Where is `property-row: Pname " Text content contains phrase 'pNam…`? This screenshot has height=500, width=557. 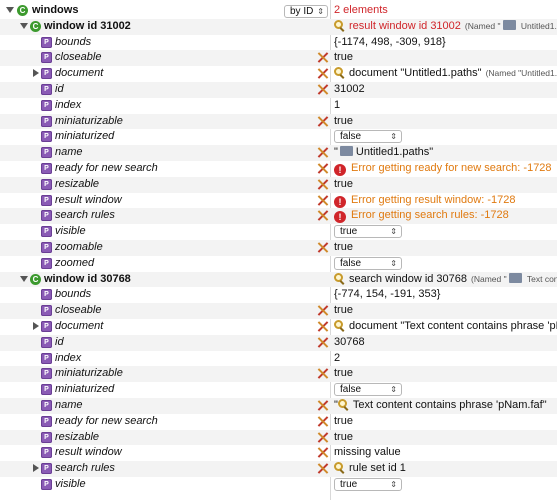
property-row: Pname " Text content contains phrase 'pNam… is located at coordinates (278, 406).